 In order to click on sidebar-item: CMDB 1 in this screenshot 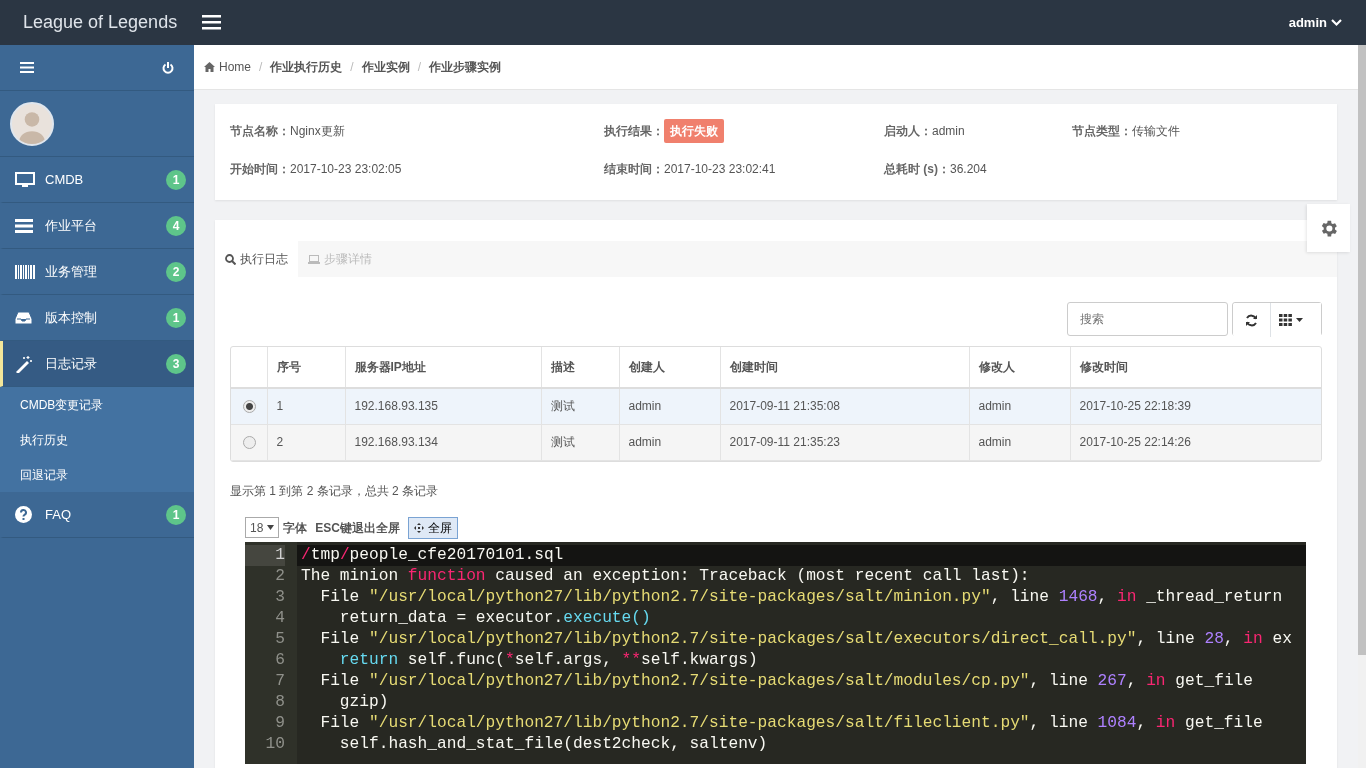, I will do `click(97, 180)`.